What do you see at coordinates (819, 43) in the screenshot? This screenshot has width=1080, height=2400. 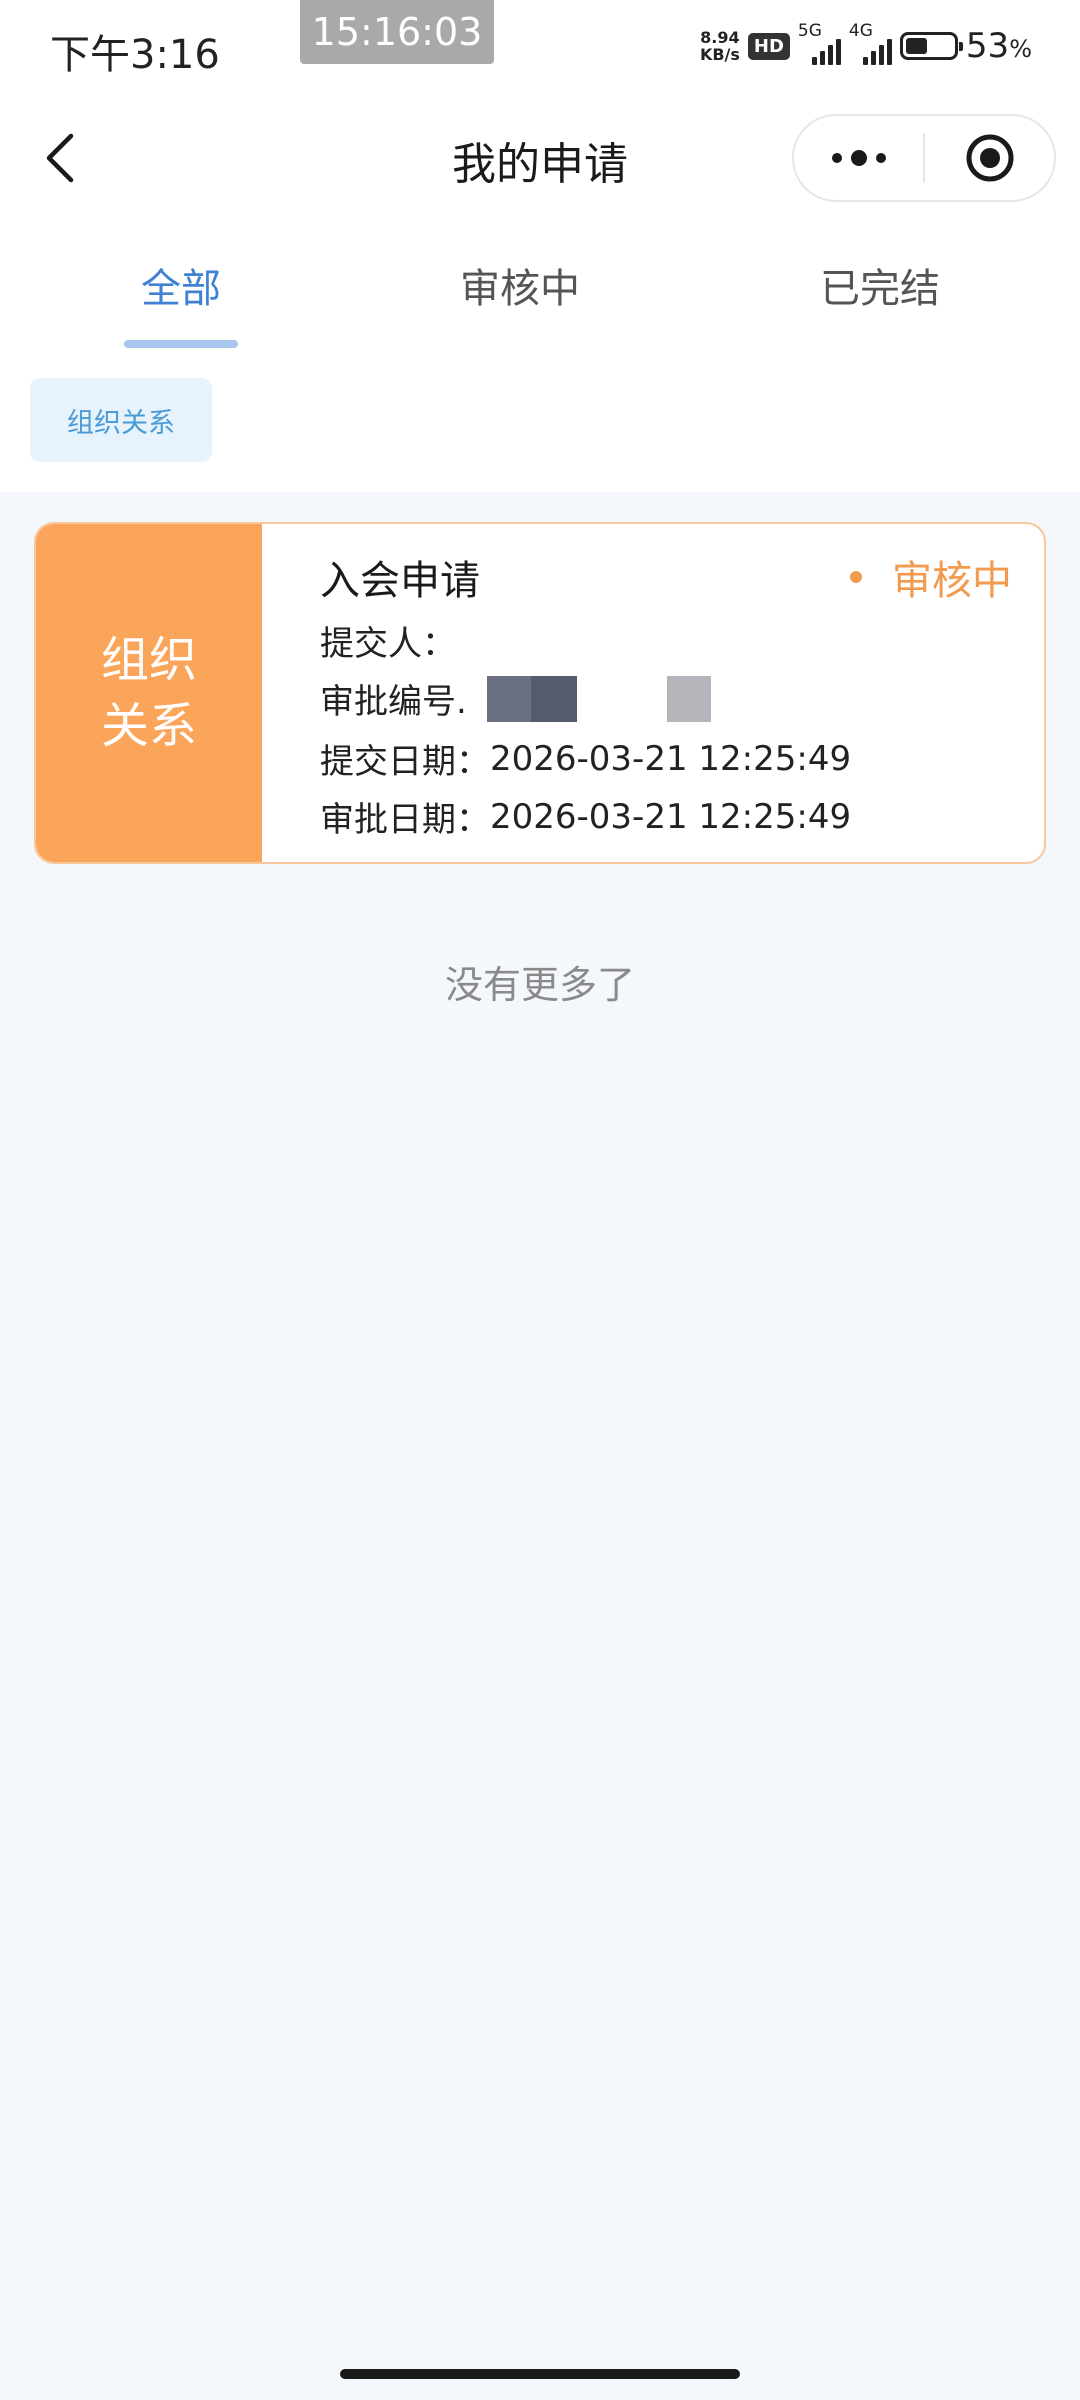 I see `signal-5g-icon: 5G` at bounding box center [819, 43].